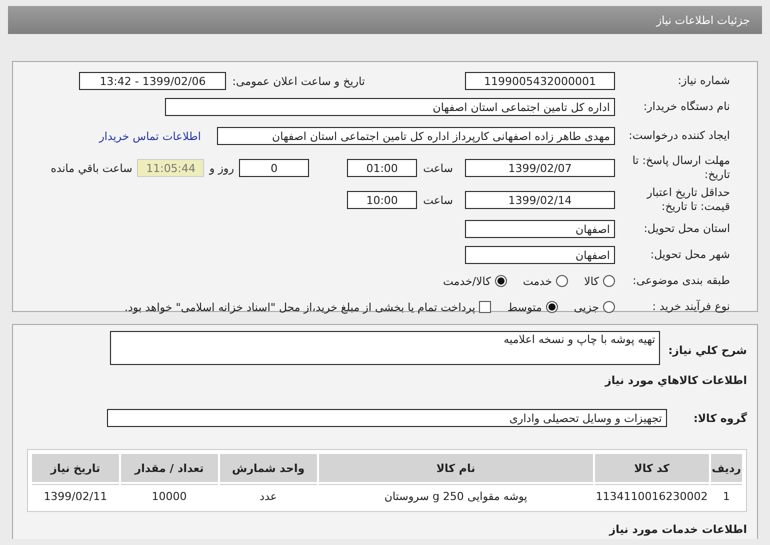 The height and width of the screenshot is (545, 770). Describe the element at coordinates (540, 81) in the screenshot. I see `text-field: 1199005432000001` at that location.